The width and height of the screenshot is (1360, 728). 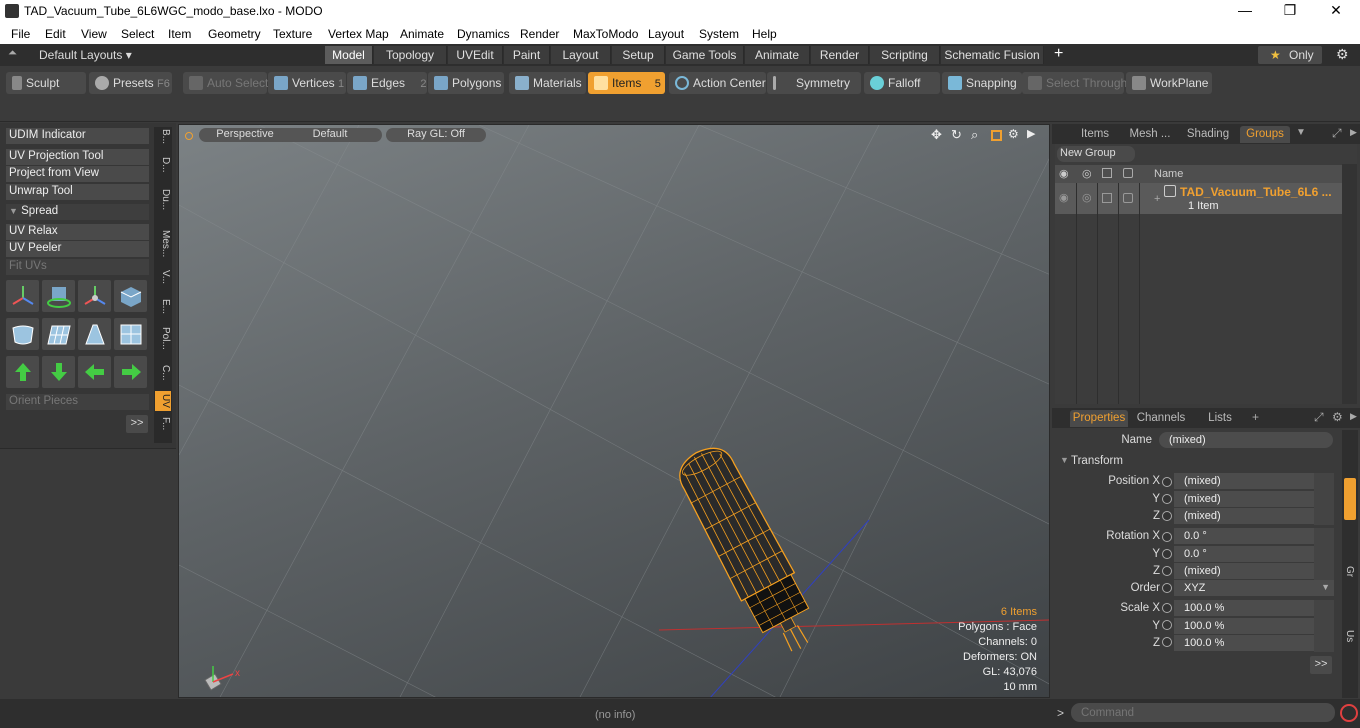 What do you see at coordinates (996, 135) in the screenshot?
I see `fit-view-icon` at bounding box center [996, 135].